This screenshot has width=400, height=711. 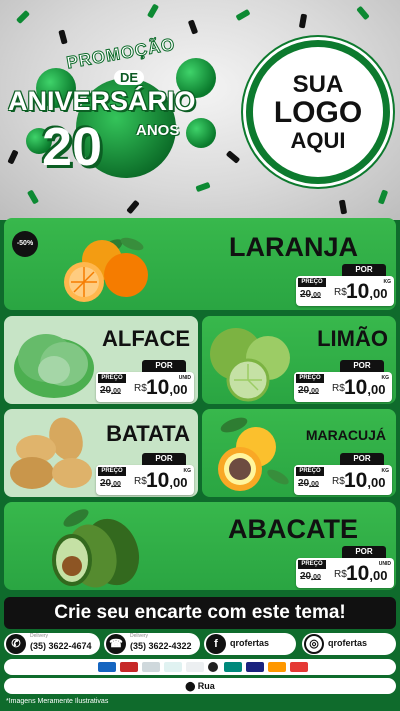 What do you see at coordinates (299, 360) in the screenshot?
I see `product-card-limao: LIMÃO POR PREÇO 20,00 R$ 10,00 KG` at bounding box center [299, 360].